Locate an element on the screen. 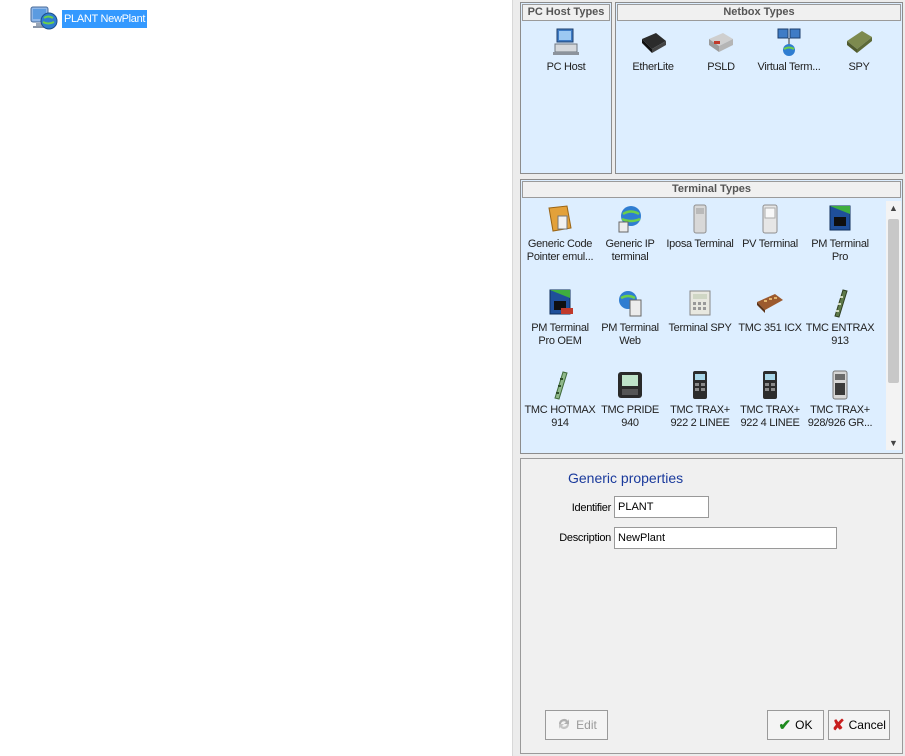 The width and height of the screenshot is (905, 756). terminal-item: TMC ENTRAX 913 is located at coordinates (840, 318).